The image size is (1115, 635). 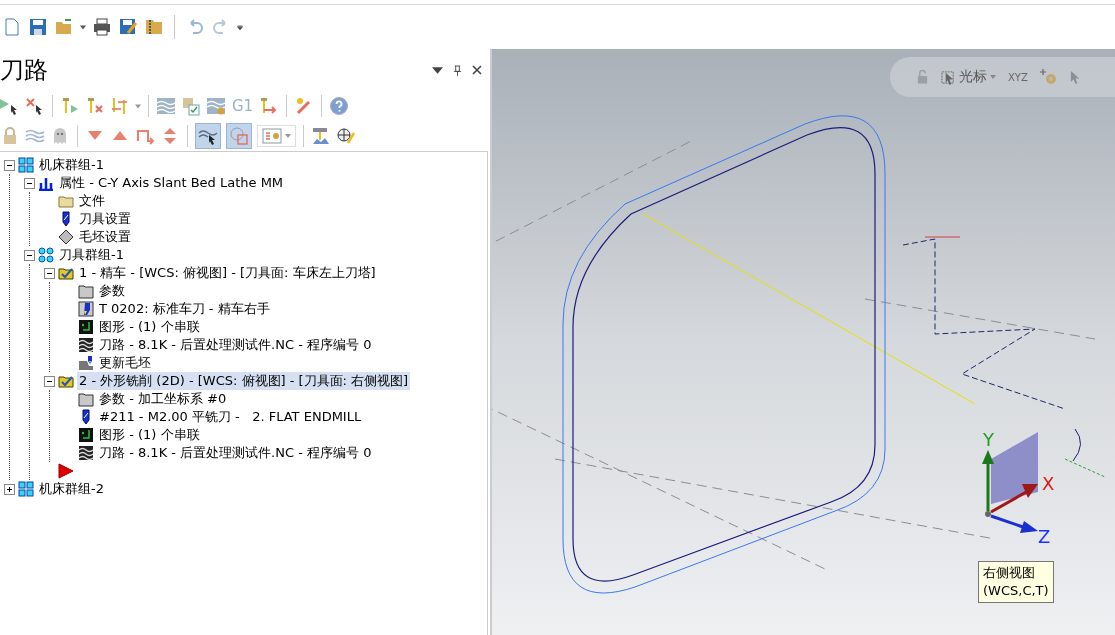 I want to click on tool-swap-icon, so click(x=120, y=106).